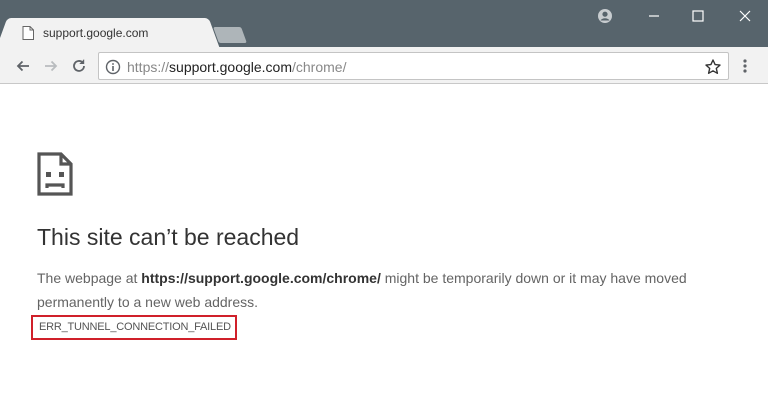  What do you see at coordinates (384, 23) in the screenshot?
I see `title-bar: support.google.com` at bounding box center [384, 23].